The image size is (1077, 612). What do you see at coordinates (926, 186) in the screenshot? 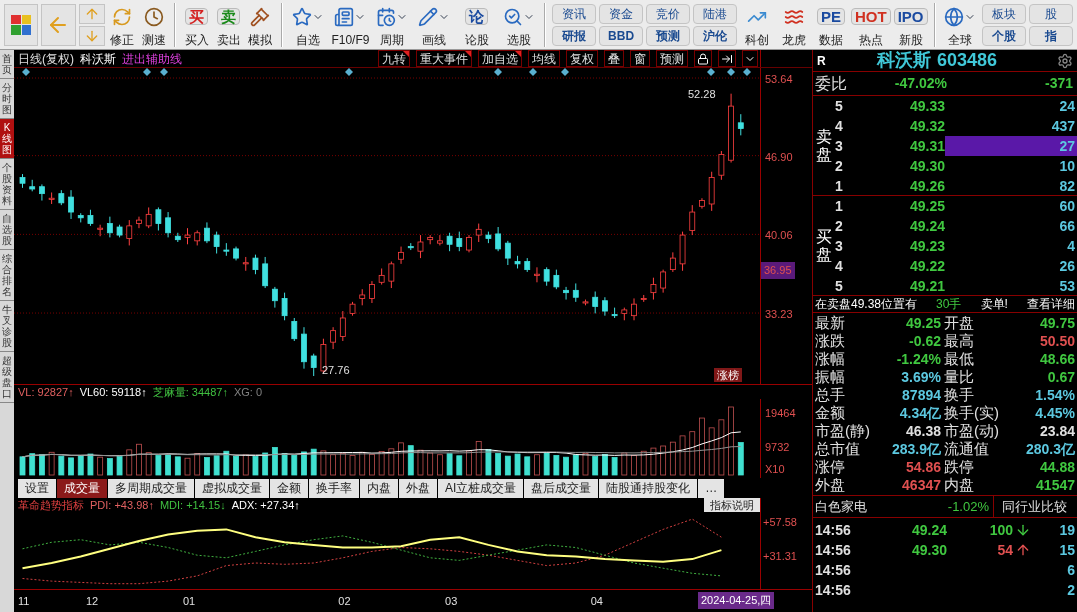
I see `order-price: 49.26` at bounding box center [926, 186].